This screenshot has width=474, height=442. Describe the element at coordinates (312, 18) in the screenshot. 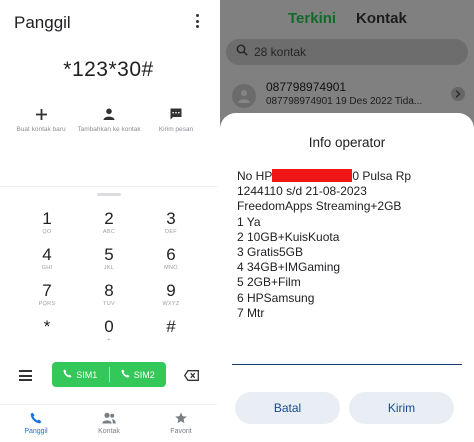

I see `tab-terkini: Terkini` at that location.